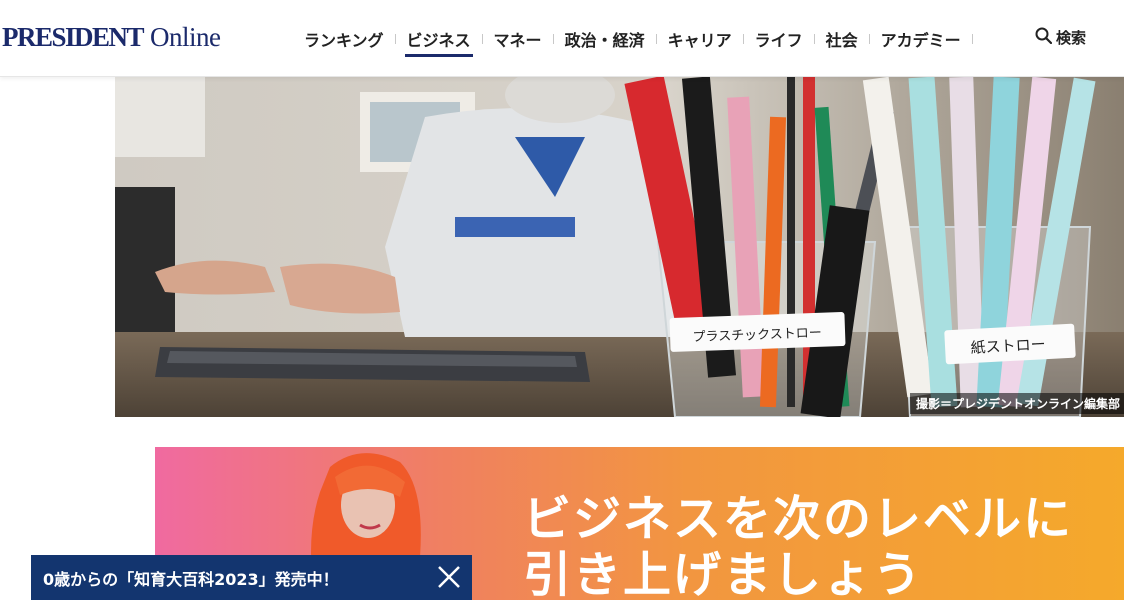  I want to click on nav-ranking: ランキング, so click(344, 39).